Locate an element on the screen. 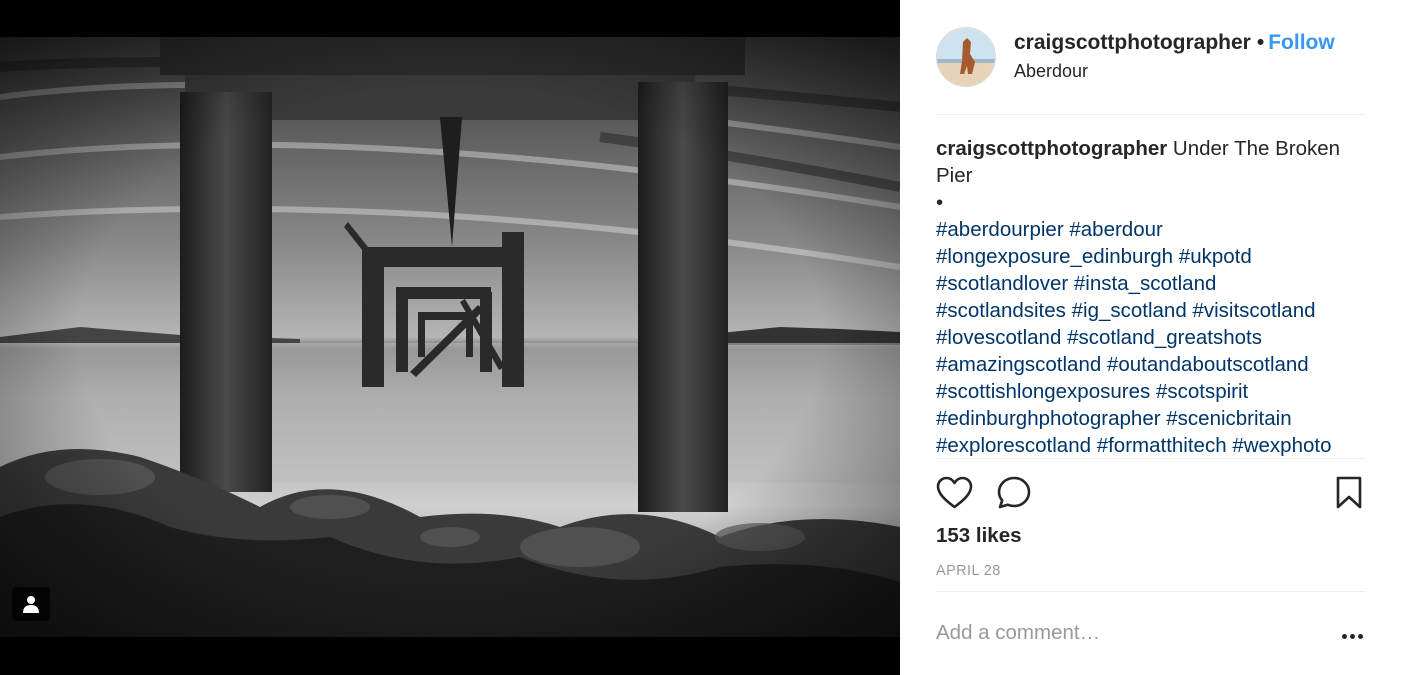 This screenshot has height=675, width=1402. tagged-users-button is located at coordinates (31, 604).